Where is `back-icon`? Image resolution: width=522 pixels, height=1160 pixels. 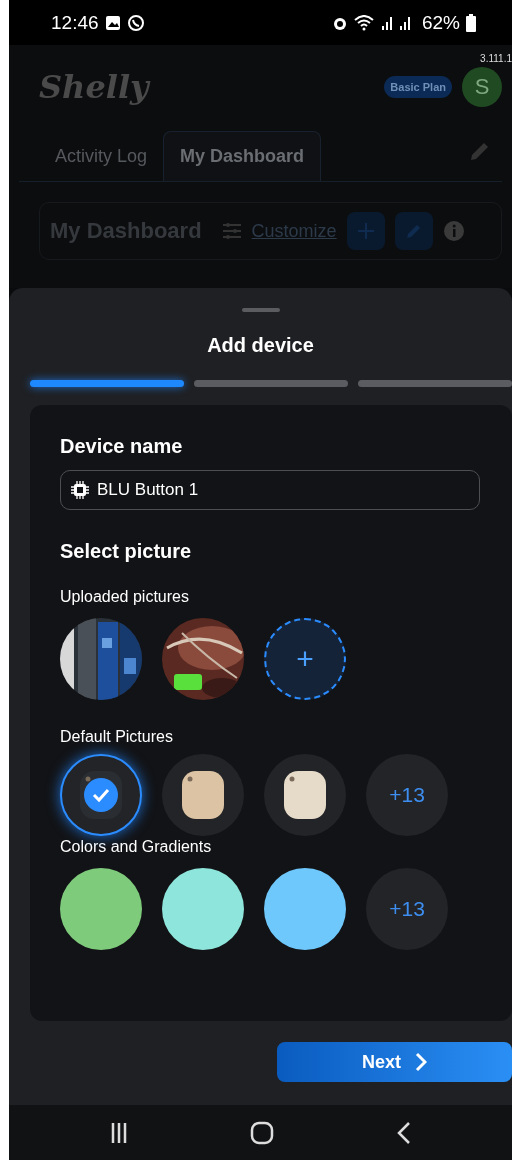
back-icon is located at coordinates (403, 1132).